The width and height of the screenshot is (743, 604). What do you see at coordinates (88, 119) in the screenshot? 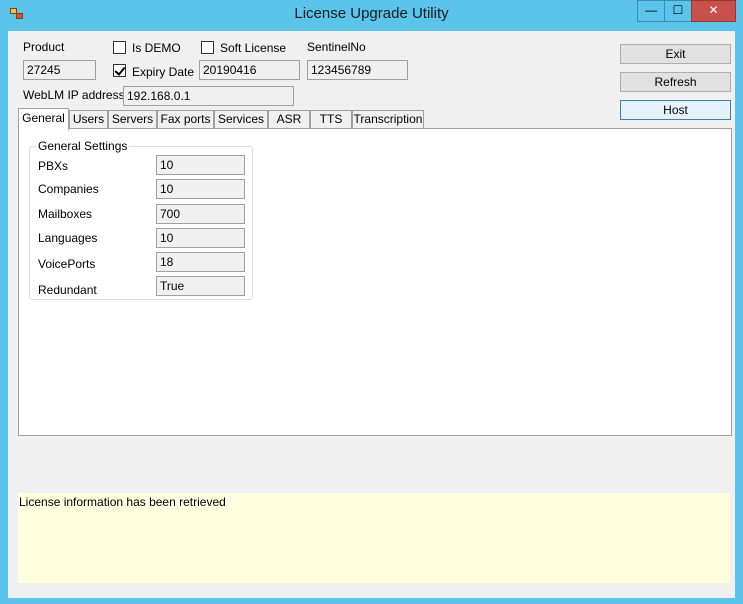
I see `tab-users: Users` at bounding box center [88, 119].